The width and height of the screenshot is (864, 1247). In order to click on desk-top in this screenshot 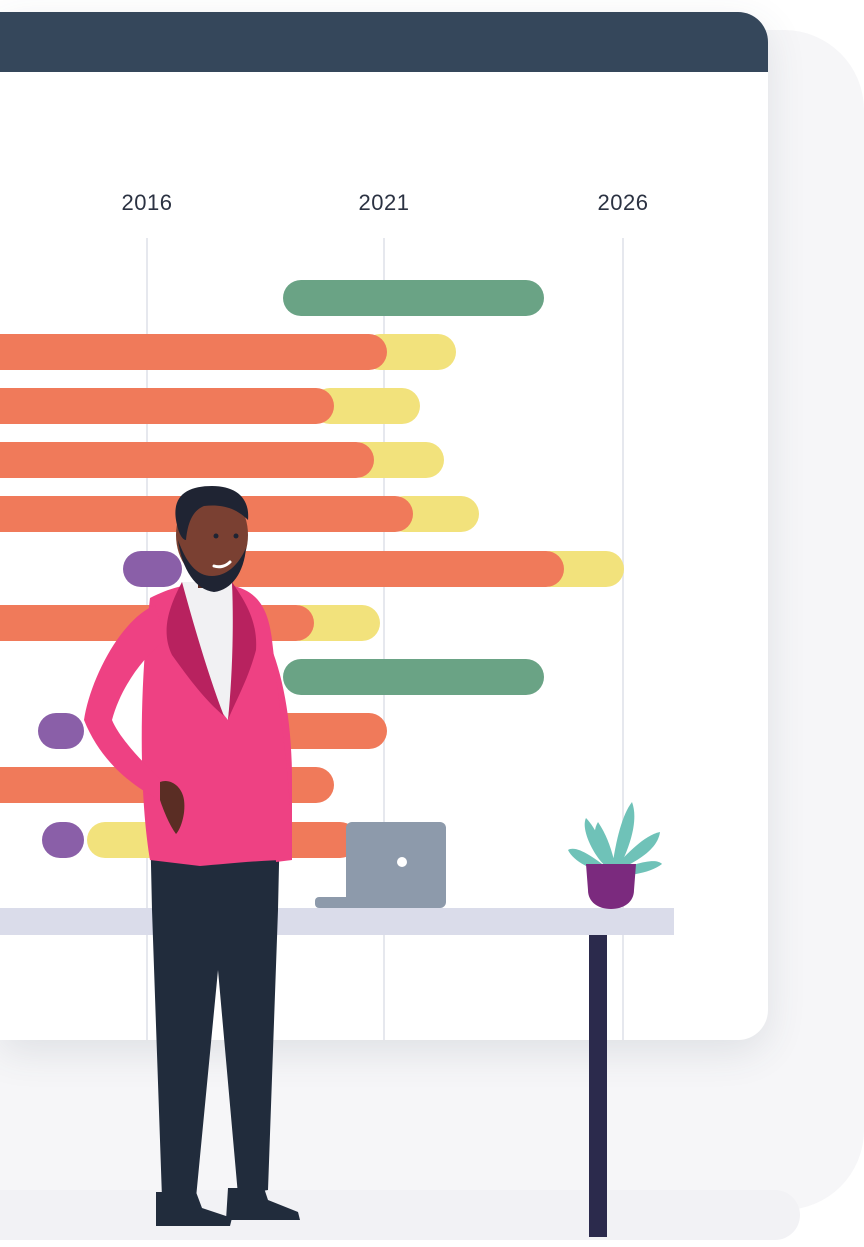, I will do `click(337, 921)`.